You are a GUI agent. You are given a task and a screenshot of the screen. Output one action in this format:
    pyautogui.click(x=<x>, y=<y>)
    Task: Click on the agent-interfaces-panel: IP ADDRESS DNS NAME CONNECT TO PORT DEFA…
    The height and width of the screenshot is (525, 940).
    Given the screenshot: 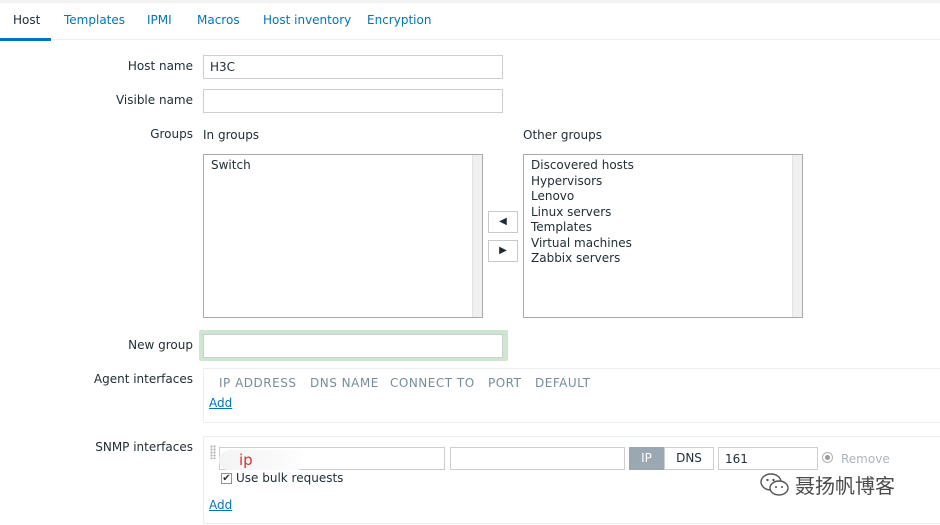 What is the action you would take?
    pyautogui.click(x=571, y=395)
    